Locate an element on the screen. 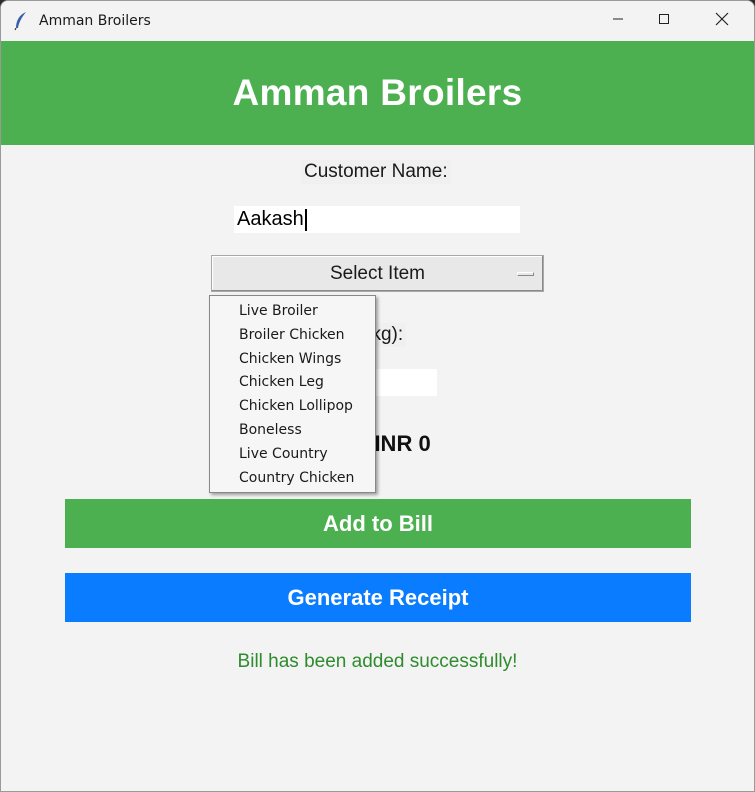 Image resolution: width=755 pixels, height=792 pixels. close-button is located at coordinates (722, 21).